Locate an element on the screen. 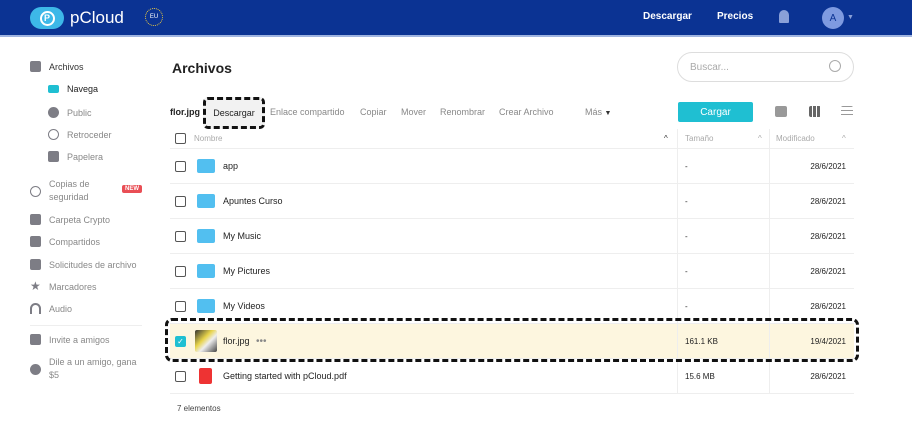 This screenshot has height=434, width=912. table-row: My Videos - 28/6/2021 is located at coordinates (512, 306).